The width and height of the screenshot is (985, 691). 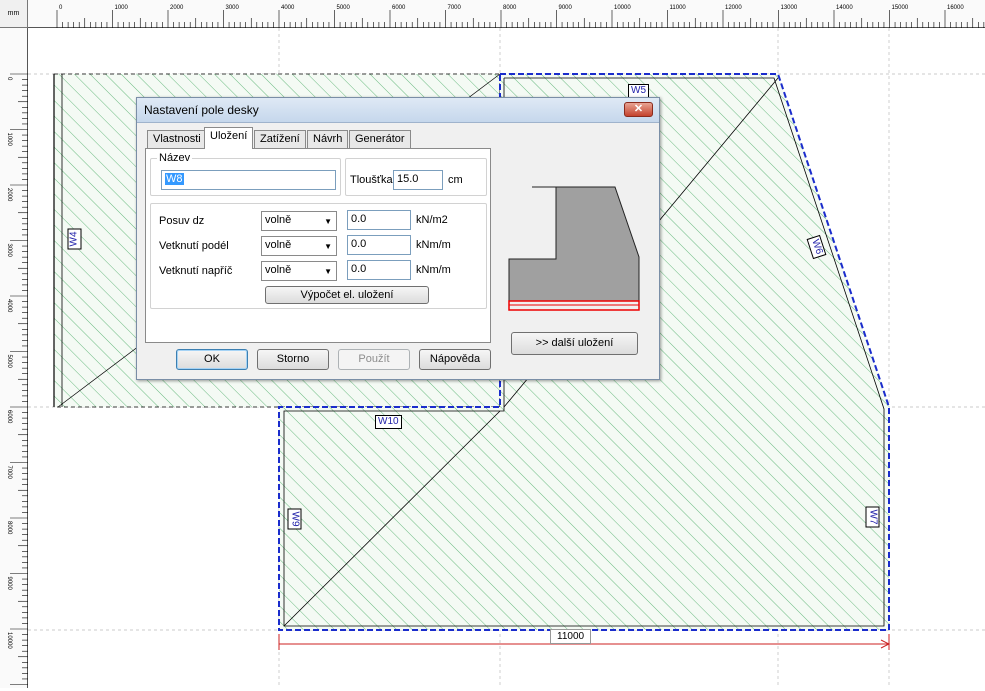 I want to click on ruler-v-label: 3000, so click(x=9, y=251).